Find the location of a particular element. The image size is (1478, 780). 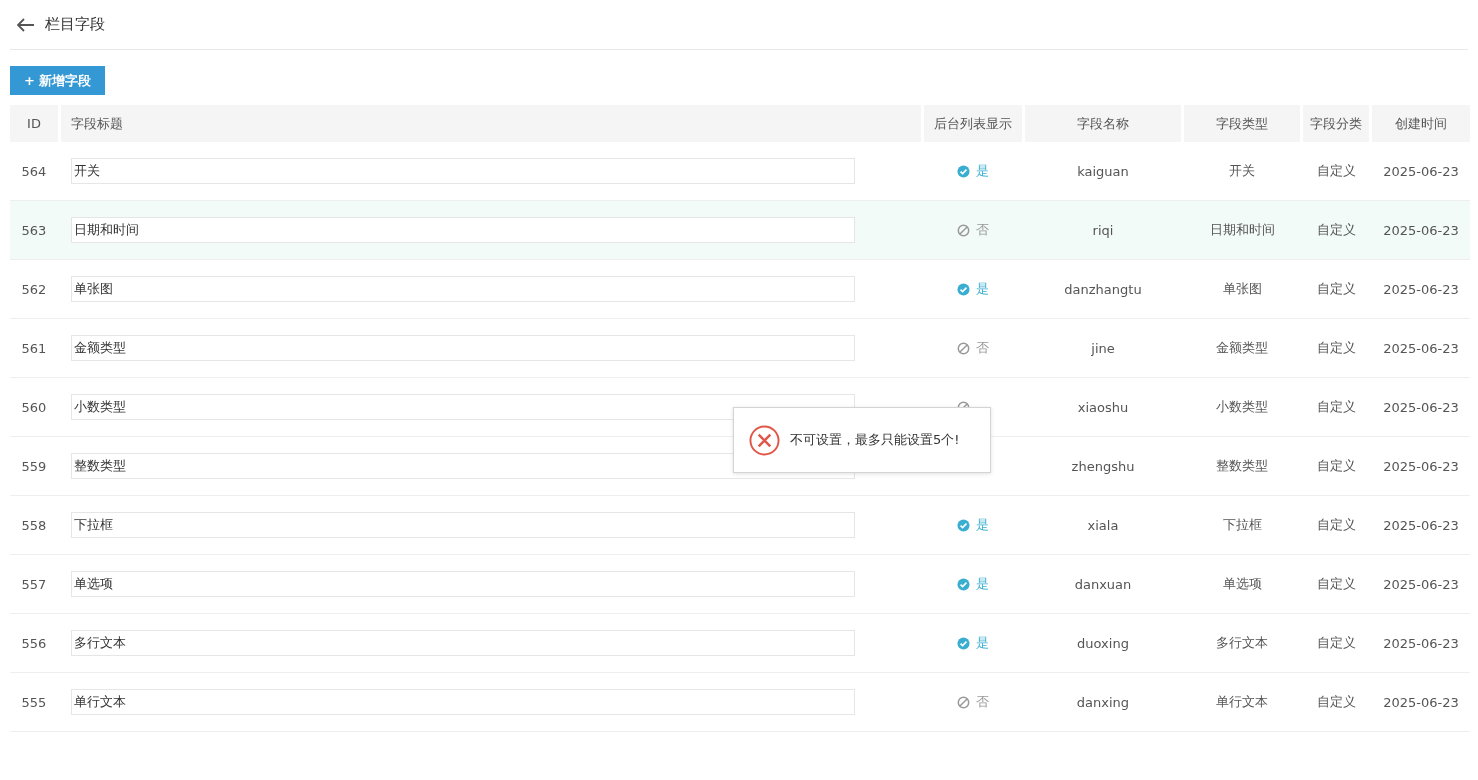

name-cell-text: jine is located at coordinates (1103, 348).